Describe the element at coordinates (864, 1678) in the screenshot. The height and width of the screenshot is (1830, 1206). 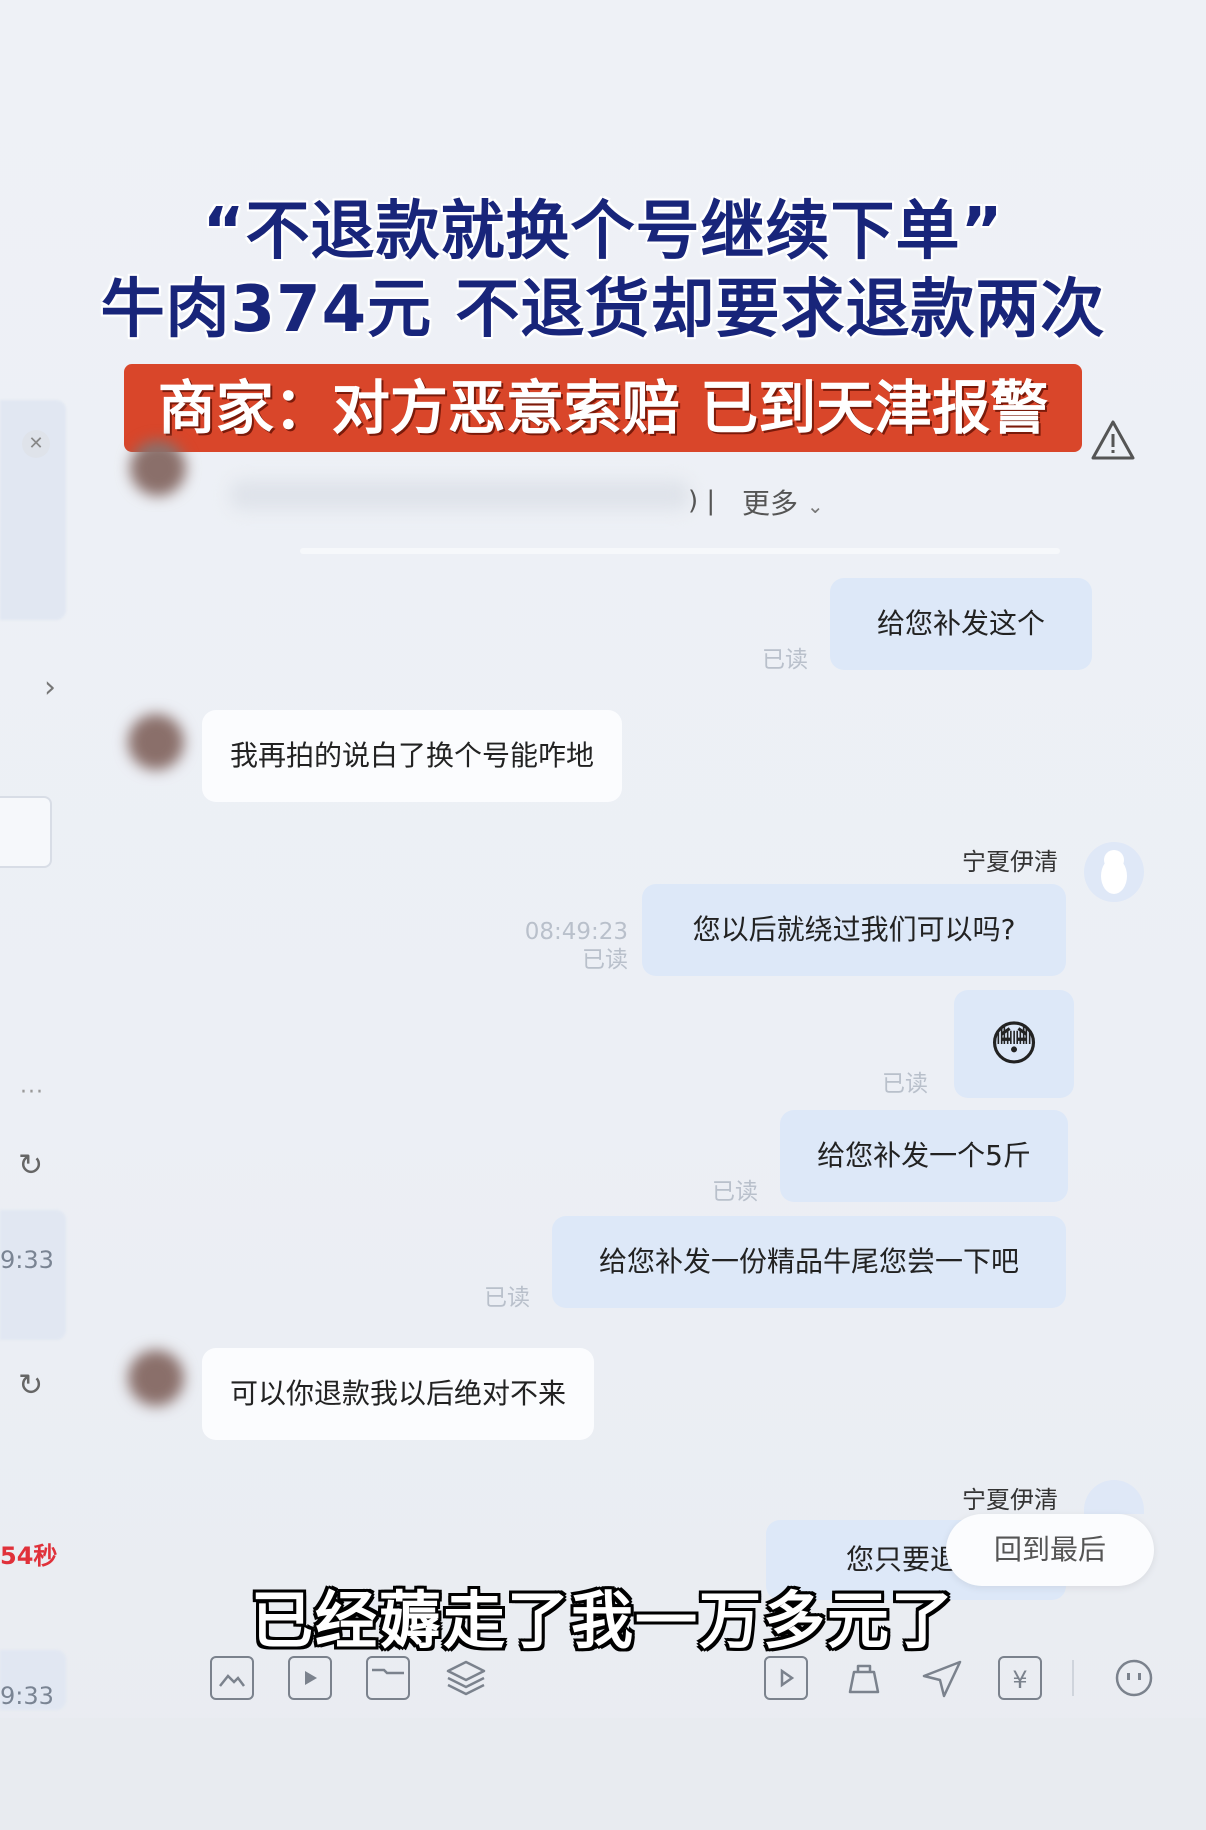
I see `bag-icon` at that location.